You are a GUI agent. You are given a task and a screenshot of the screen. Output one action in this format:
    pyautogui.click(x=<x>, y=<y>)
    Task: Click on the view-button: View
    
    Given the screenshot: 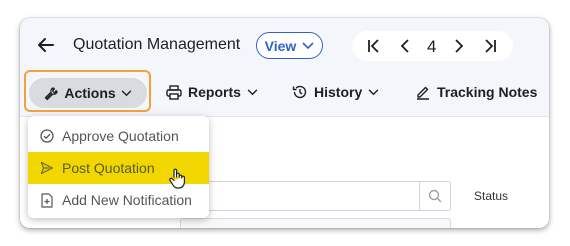 What is the action you would take?
    pyautogui.click(x=289, y=45)
    